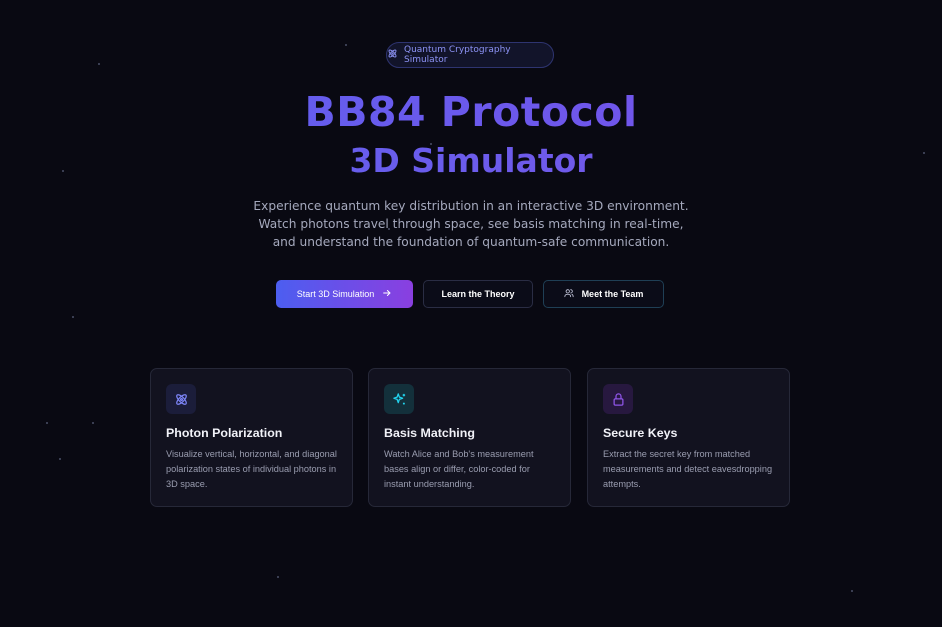 Image resolution: width=942 pixels, height=627 pixels. Describe the element at coordinates (457, 55) in the screenshot. I see `badge-label: Quantum Cryptography Simulator` at that location.